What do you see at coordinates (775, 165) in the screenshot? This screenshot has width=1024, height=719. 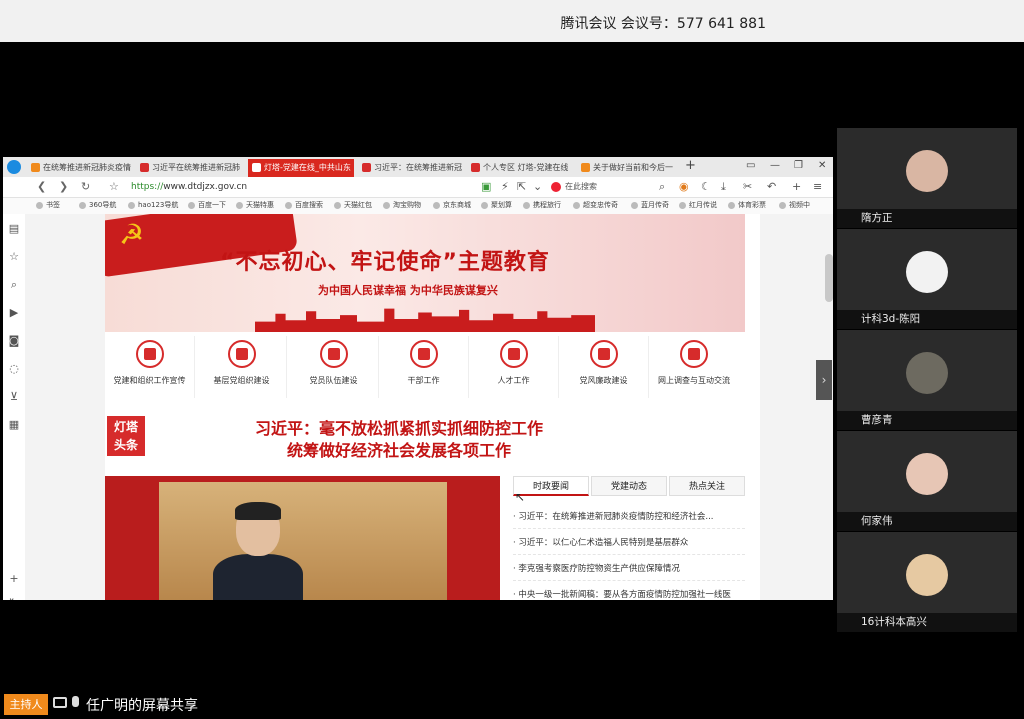 I see `minimize-icon: —` at bounding box center [775, 165].